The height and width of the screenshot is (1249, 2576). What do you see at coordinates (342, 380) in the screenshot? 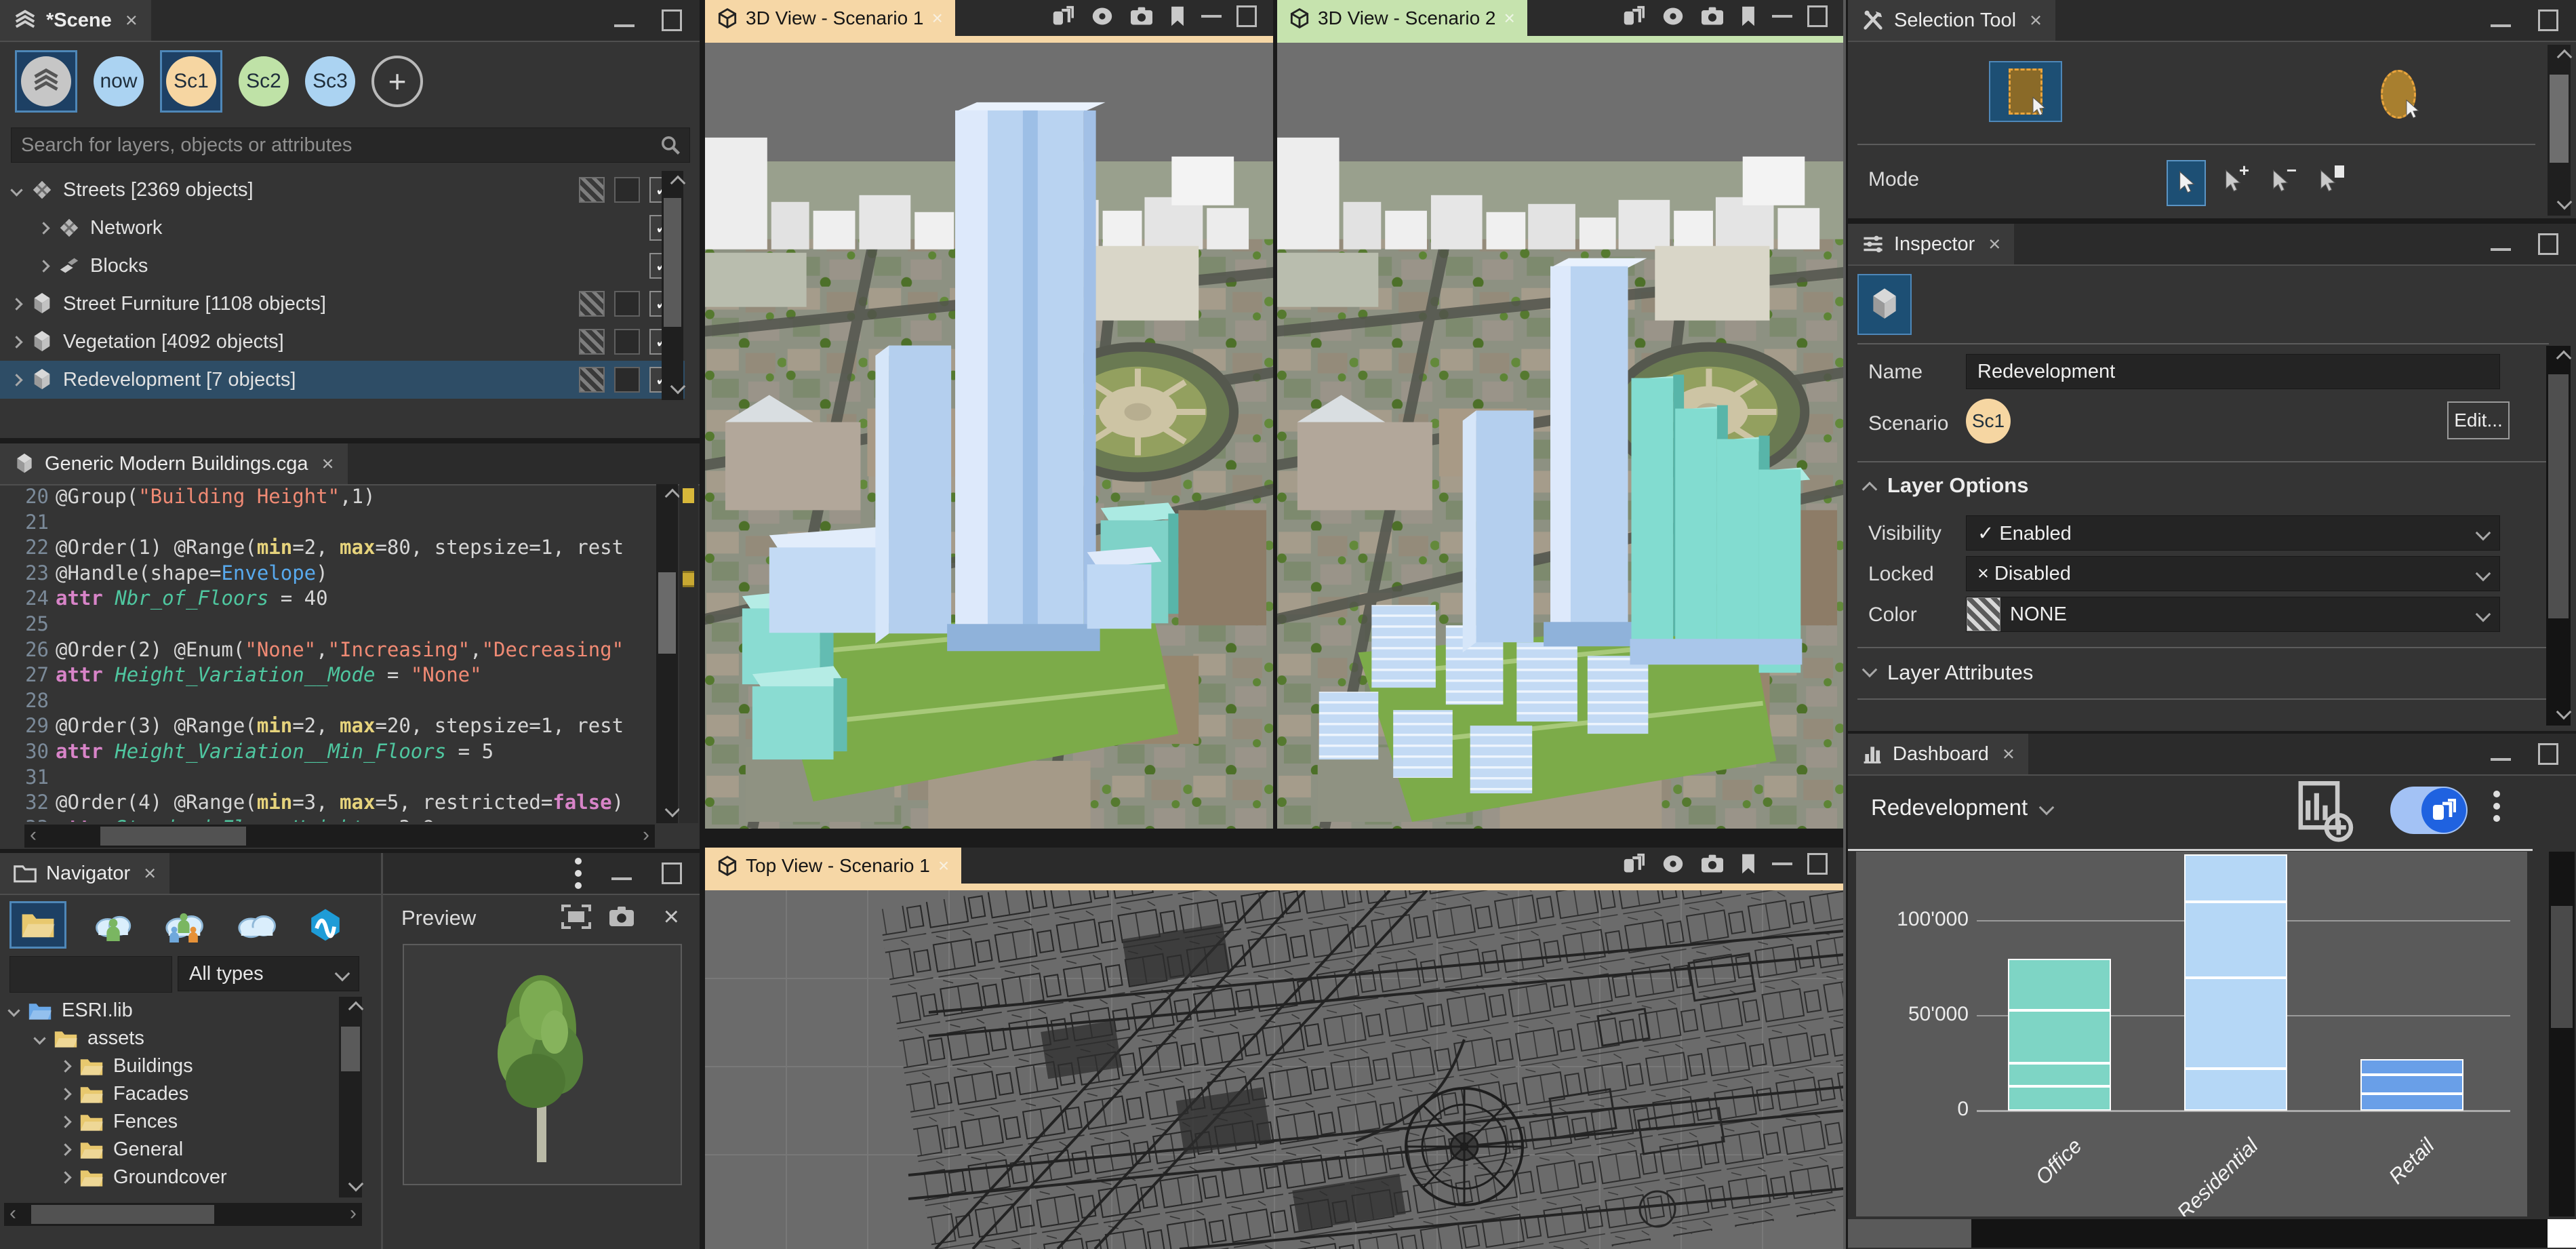
I see `layer-row: Redevelopment [7 objects] ✓` at bounding box center [342, 380].